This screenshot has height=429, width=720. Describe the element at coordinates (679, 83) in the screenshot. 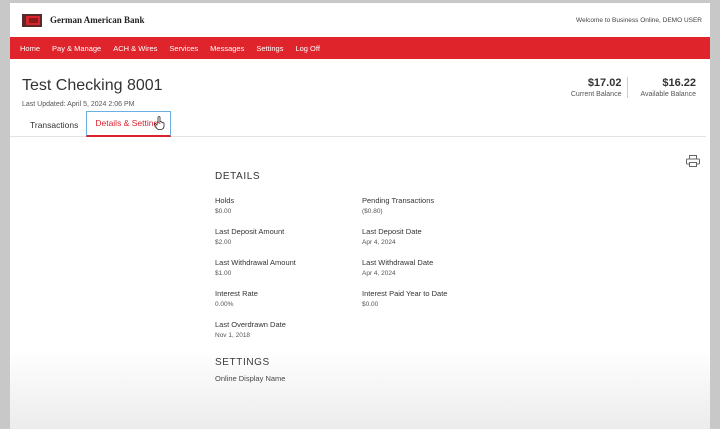

I see `available-balance-value: $16.22` at that location.